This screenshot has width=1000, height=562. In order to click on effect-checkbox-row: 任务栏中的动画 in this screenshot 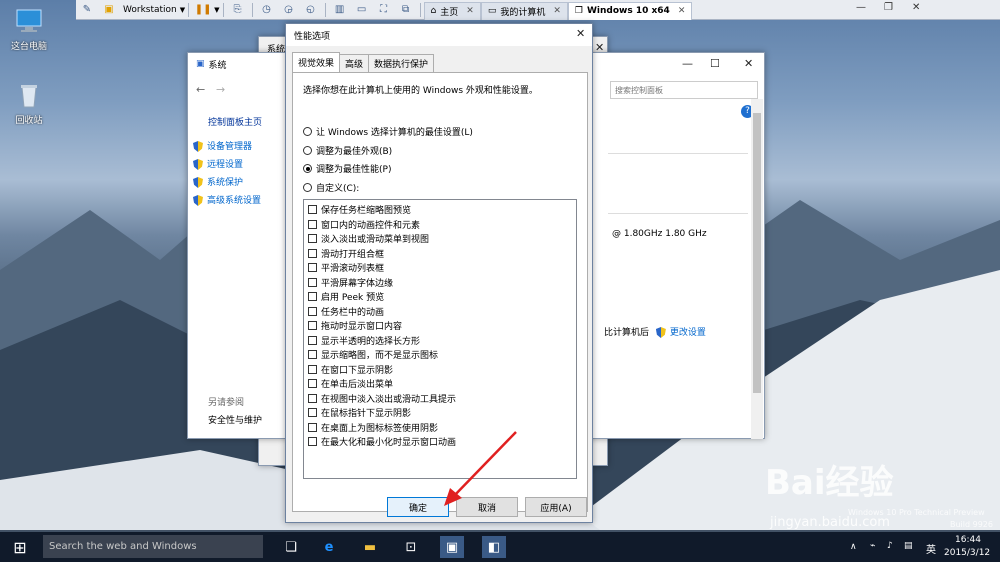, I will do `click(346, 311)`.